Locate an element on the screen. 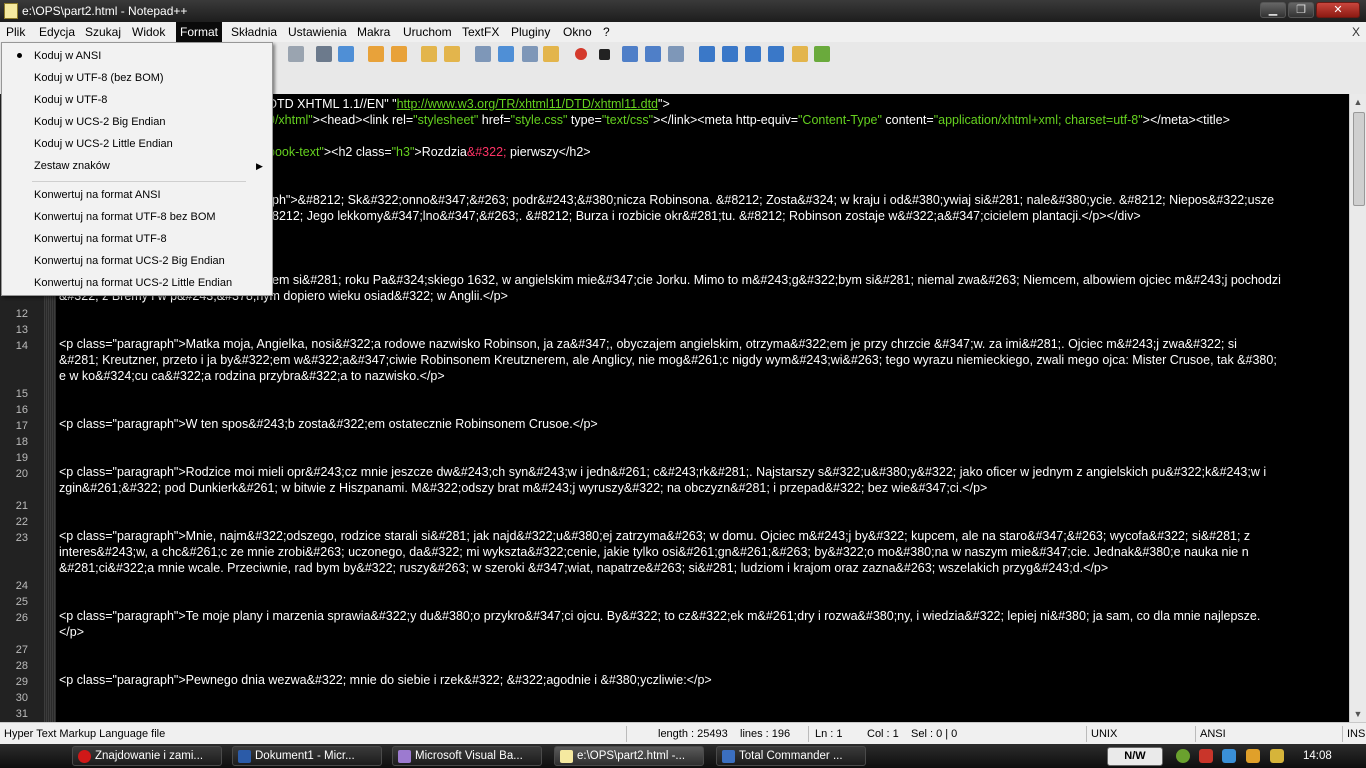  find-icon is located at coordinates (324, 54).